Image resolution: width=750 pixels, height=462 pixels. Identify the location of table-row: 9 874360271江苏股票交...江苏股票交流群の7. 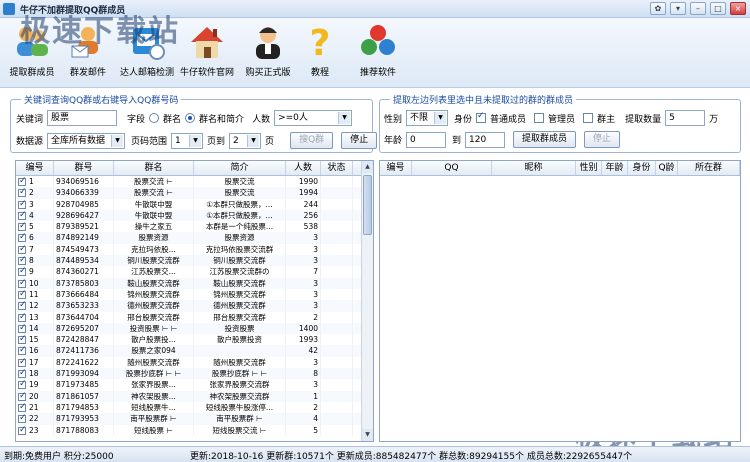
(194, 272).